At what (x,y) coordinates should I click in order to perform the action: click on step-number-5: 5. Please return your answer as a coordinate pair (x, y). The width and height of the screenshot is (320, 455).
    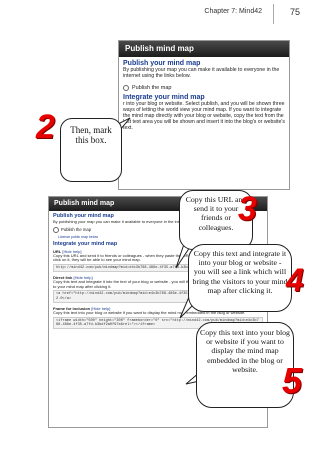
    Looking at the image, I should click on (292, 380).